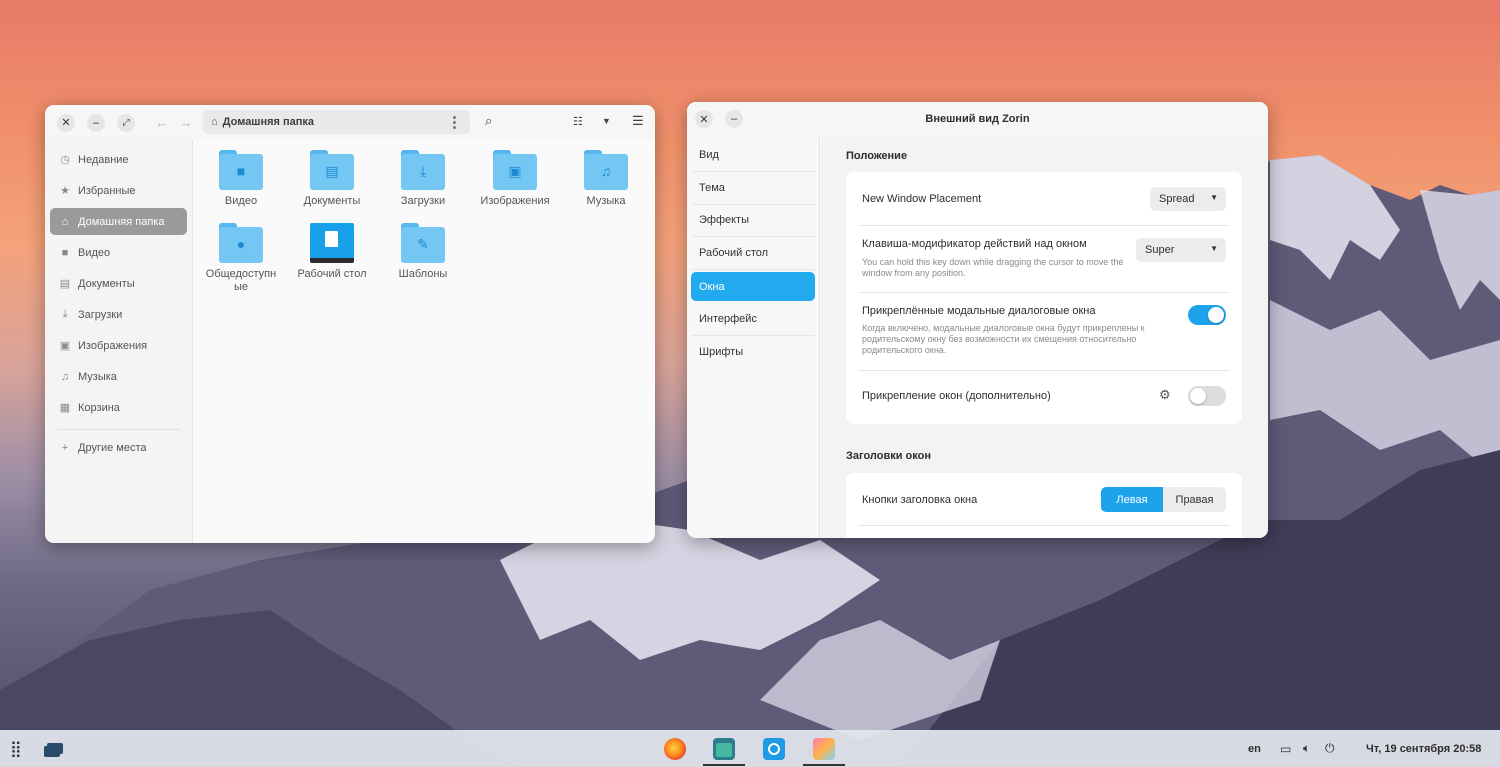  What do you see at coordinates (824, 749) in the screenshot?
I see `zorin-appearance-icon` at bounding box center [824, 749].